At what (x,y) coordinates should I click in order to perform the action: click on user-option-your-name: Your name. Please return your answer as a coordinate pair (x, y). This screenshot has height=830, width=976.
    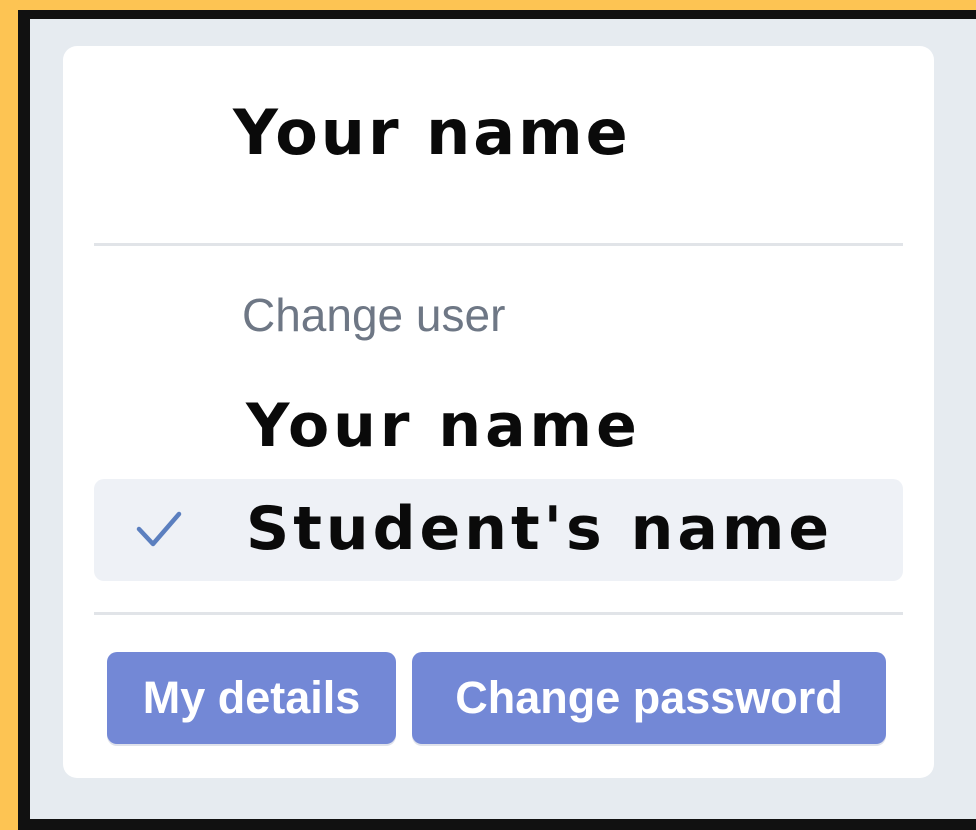
    Looking at the image, I should click on (498, 427).